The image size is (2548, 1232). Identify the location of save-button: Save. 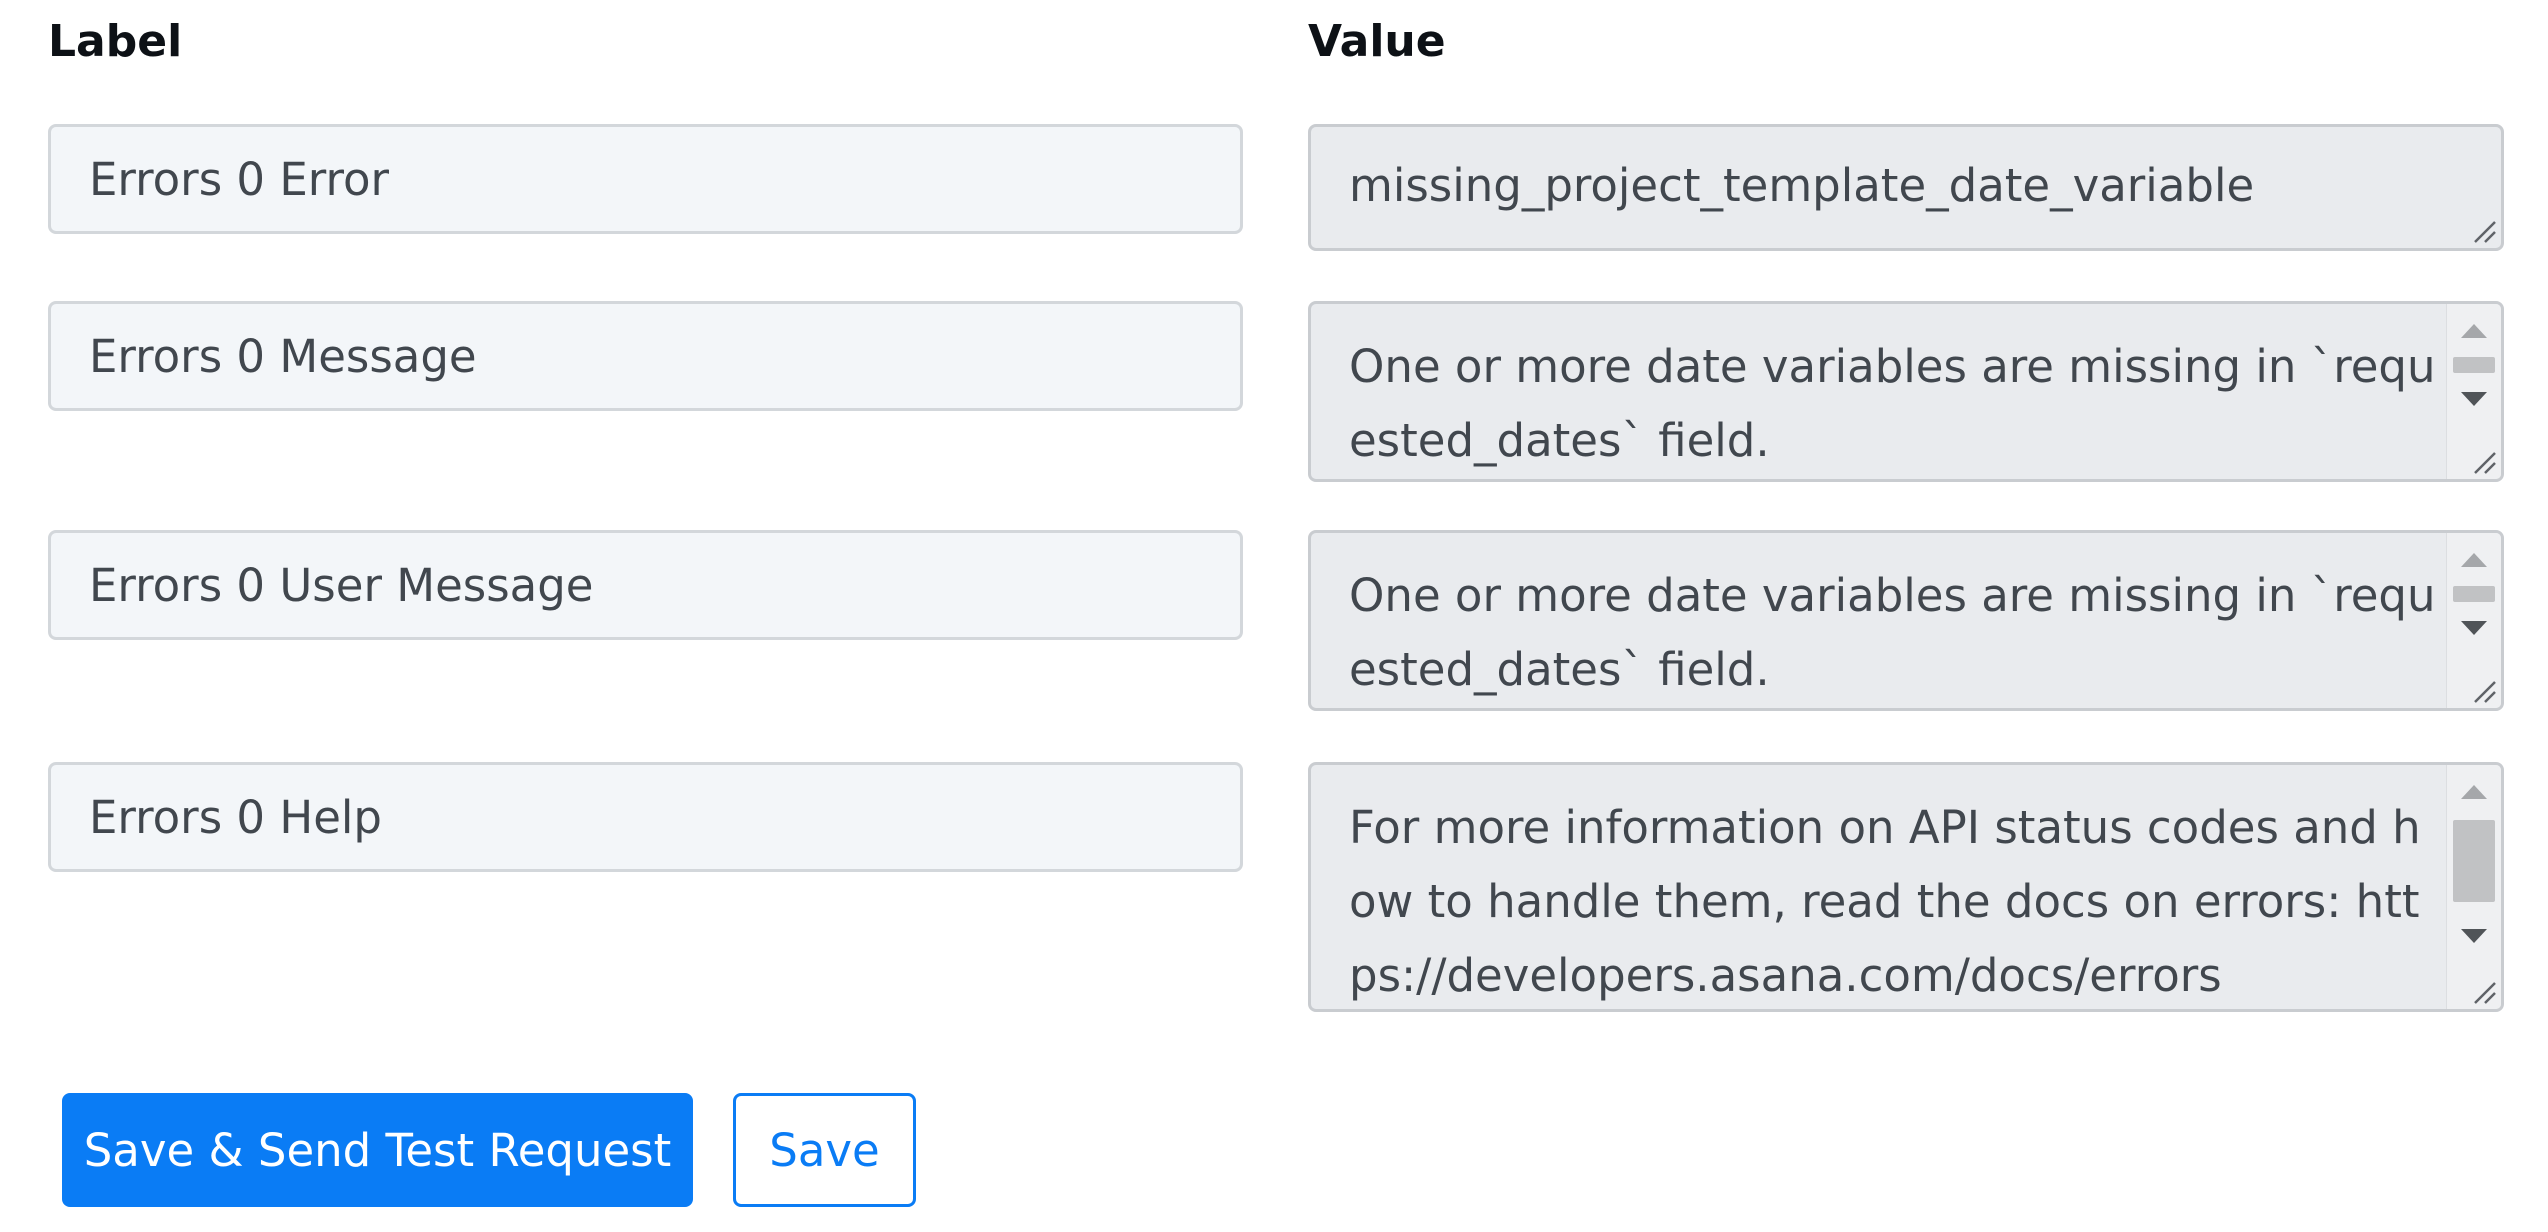
(824, 1150).